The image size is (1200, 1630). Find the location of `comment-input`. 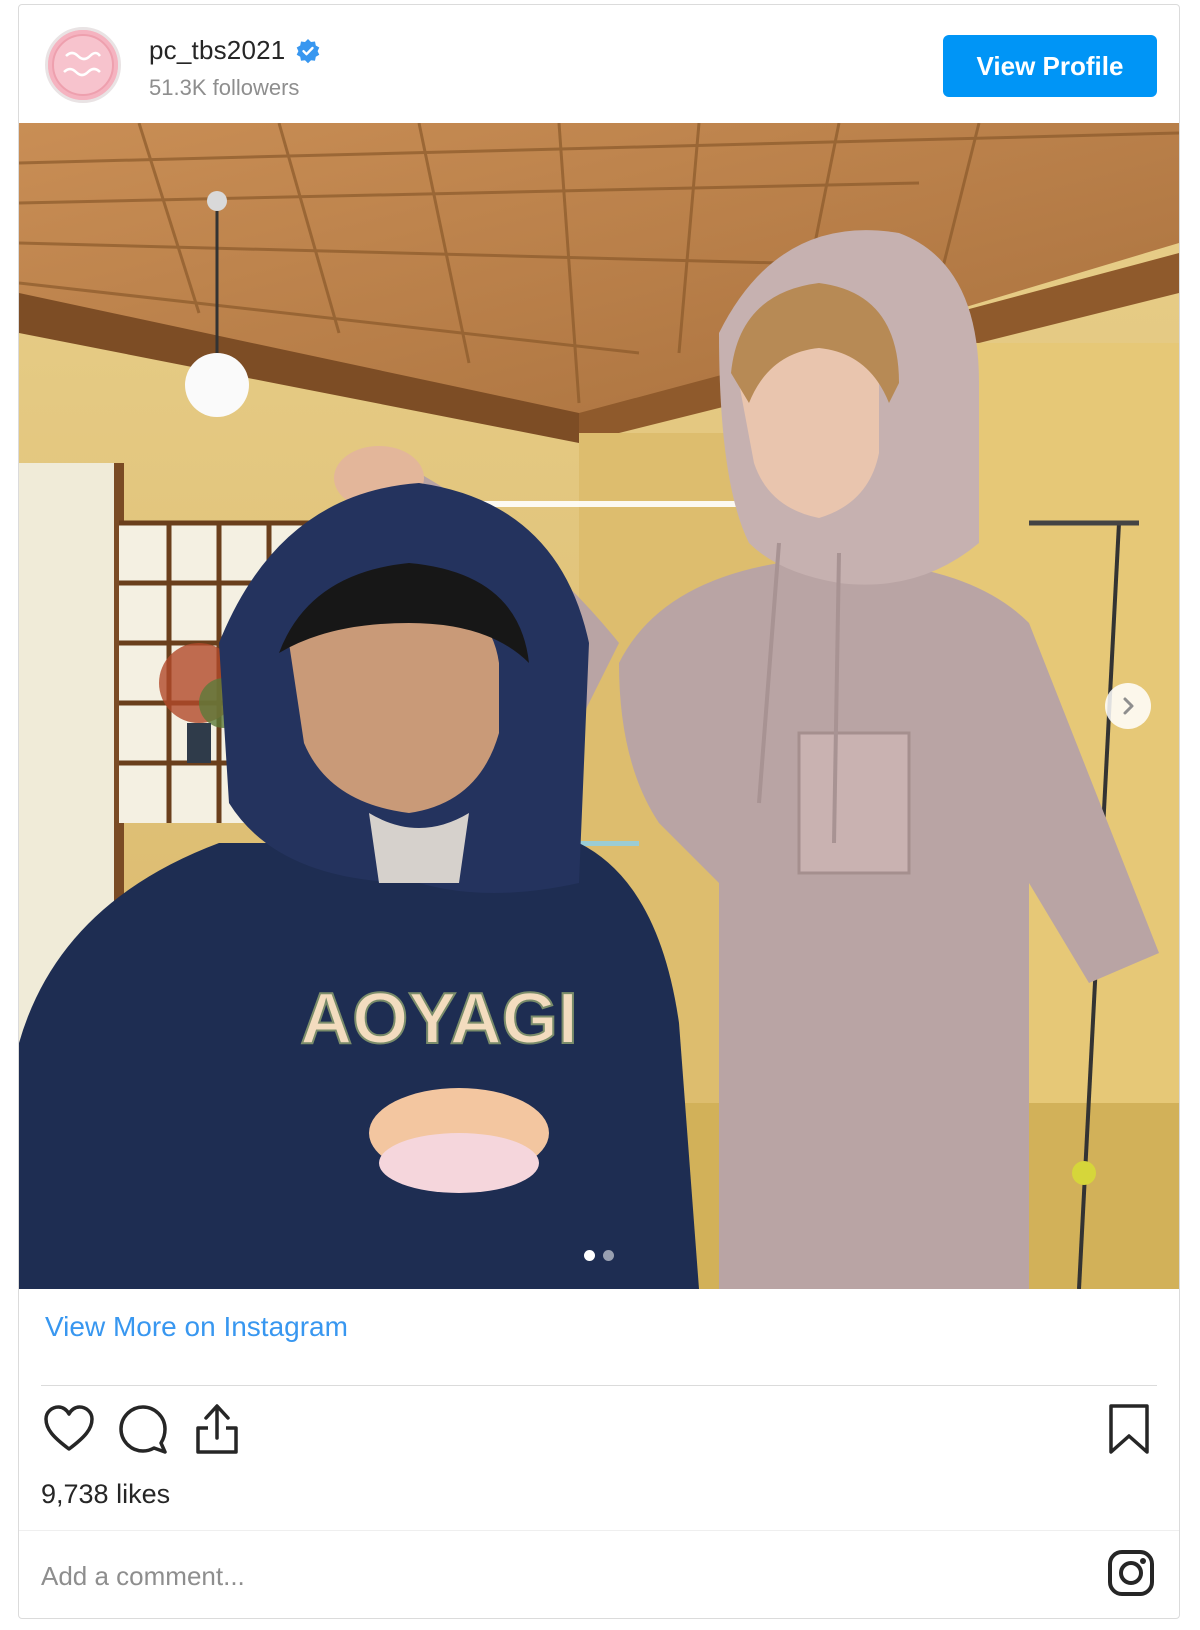

comment-input is located at coordinates (491, 1576).